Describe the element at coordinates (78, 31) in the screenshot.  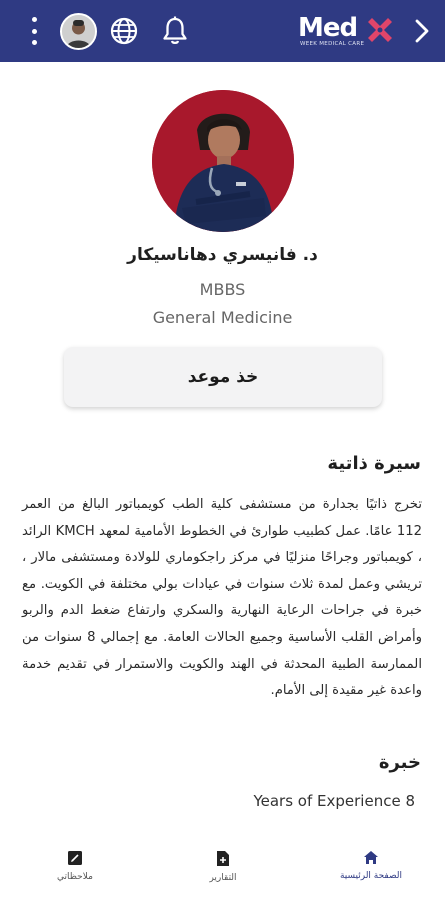
I see `user-avatar` at that location.